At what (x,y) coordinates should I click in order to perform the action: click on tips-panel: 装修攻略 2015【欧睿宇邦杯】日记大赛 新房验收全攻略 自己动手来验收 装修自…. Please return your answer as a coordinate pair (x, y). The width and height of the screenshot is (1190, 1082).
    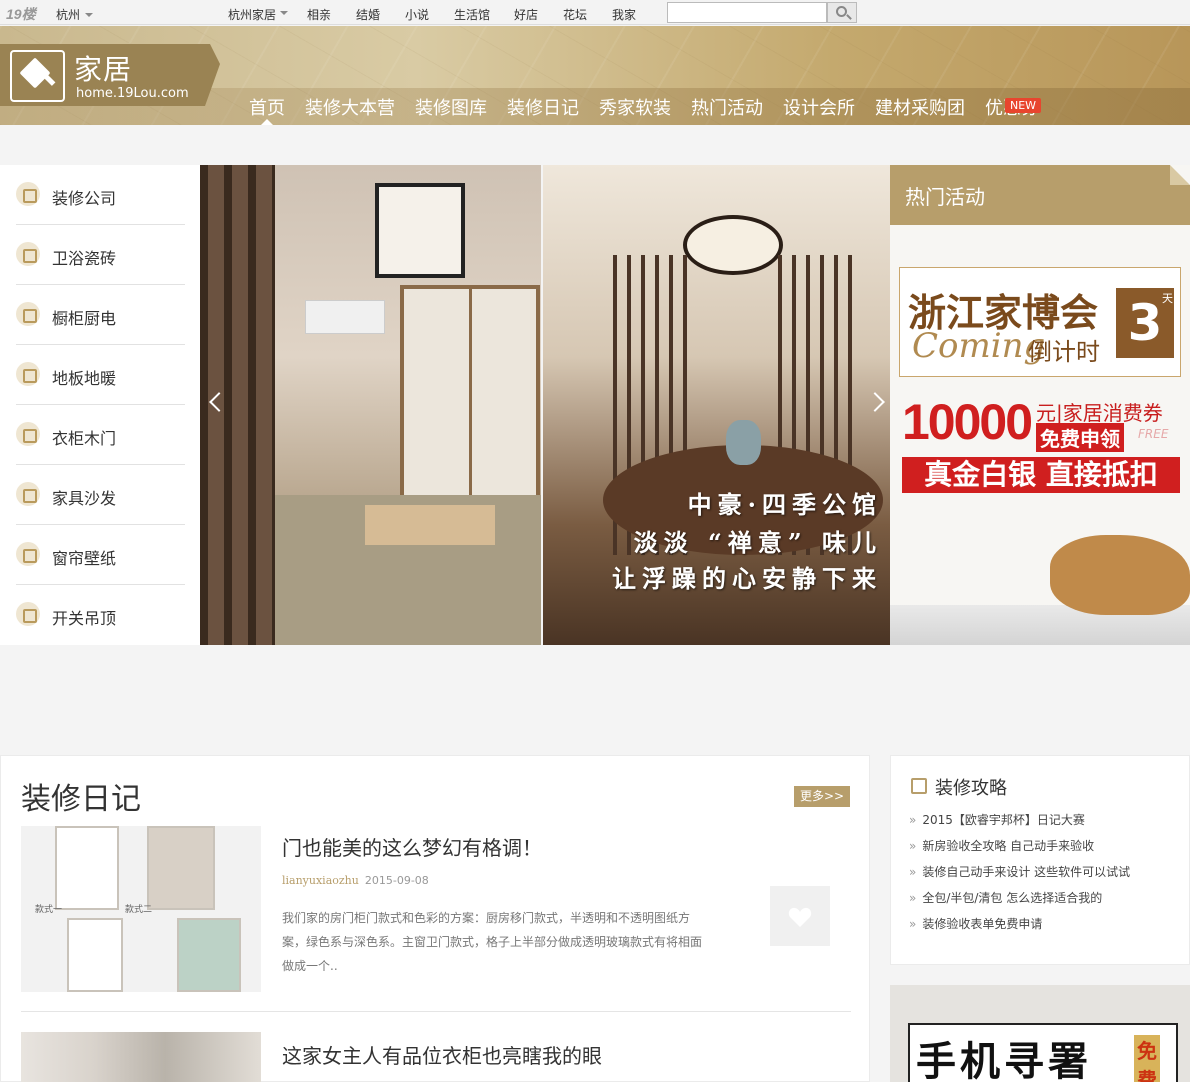
    Looking at the image, I should click on (1040, 860).